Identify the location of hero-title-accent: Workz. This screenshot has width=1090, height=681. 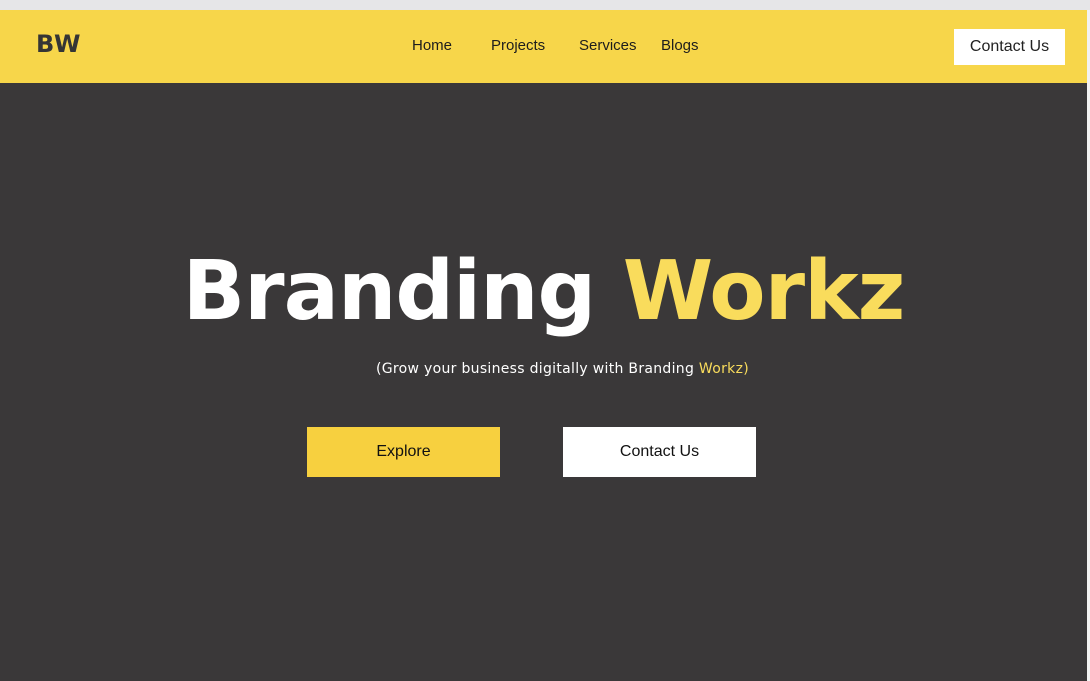
(764, 291).